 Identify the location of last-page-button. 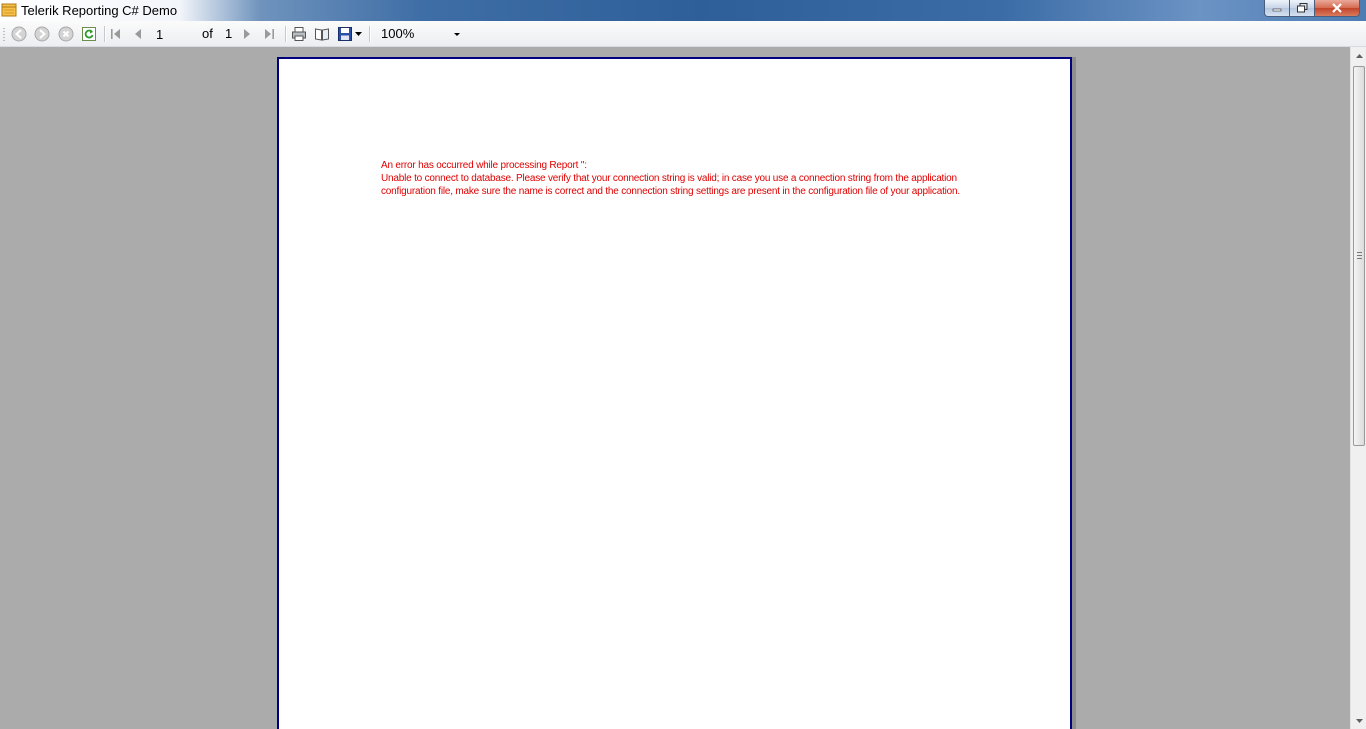
(269, 34).